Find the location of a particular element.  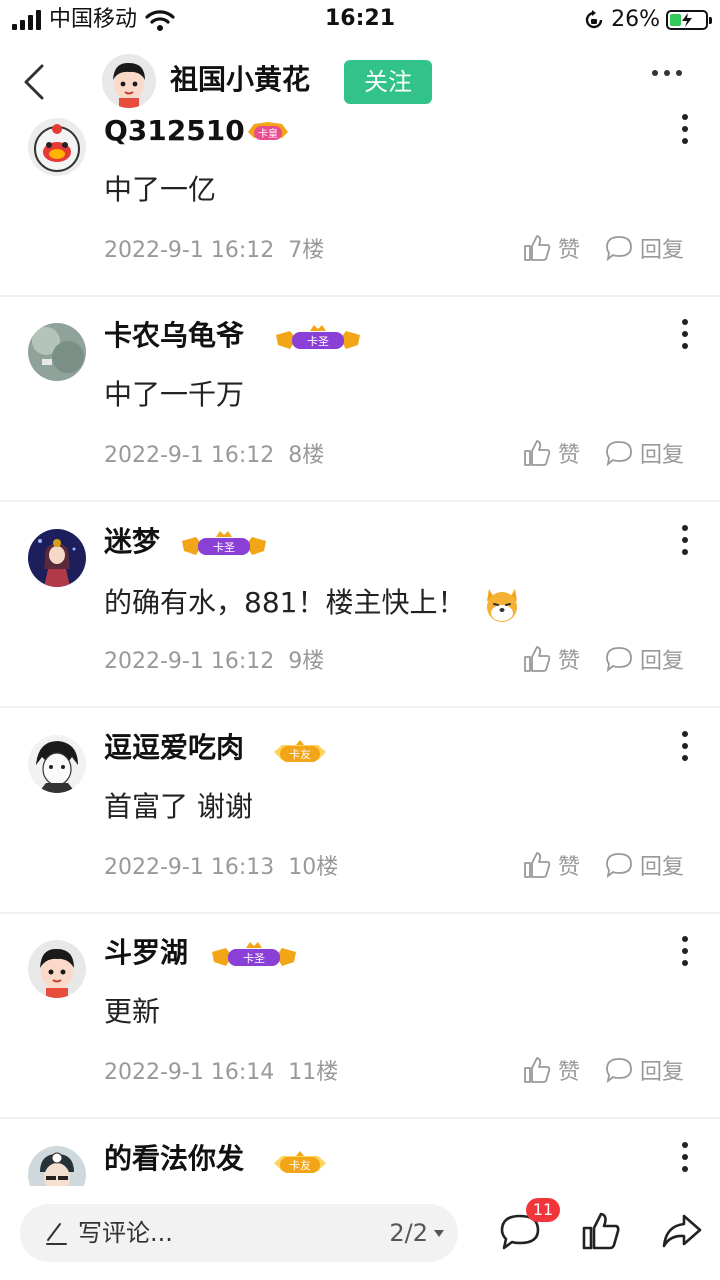

comment-date: 2022-9-1 16:13 is located at coordinates (189, 867).